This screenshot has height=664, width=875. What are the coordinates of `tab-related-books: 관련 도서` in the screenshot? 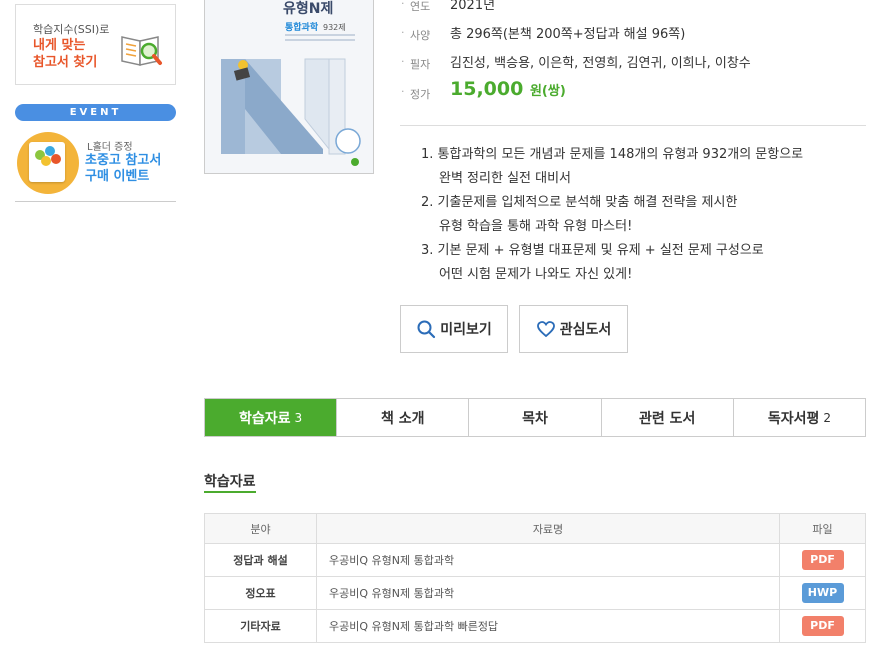 It's located at (668, 417).